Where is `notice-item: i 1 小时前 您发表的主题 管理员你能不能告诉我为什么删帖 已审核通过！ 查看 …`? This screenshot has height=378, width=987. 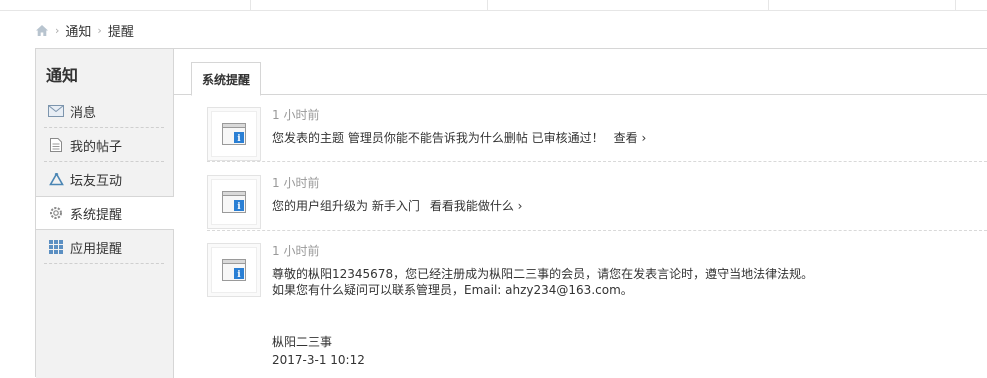
notice-item: i 1 小时前 您发表的主题 管理员你能不能告诉我为什么删帖 已审核通过！ 查看 … is located at coordinates (597, 131).